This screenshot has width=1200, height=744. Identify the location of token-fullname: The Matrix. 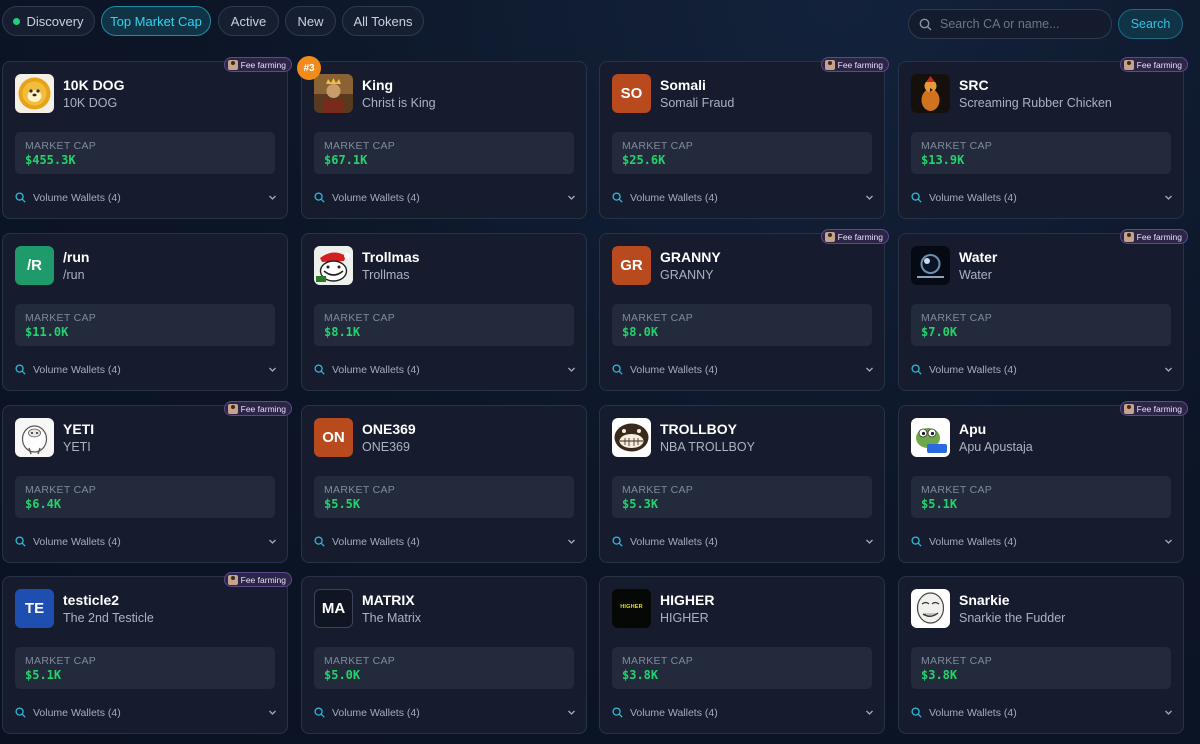
(392, 618).